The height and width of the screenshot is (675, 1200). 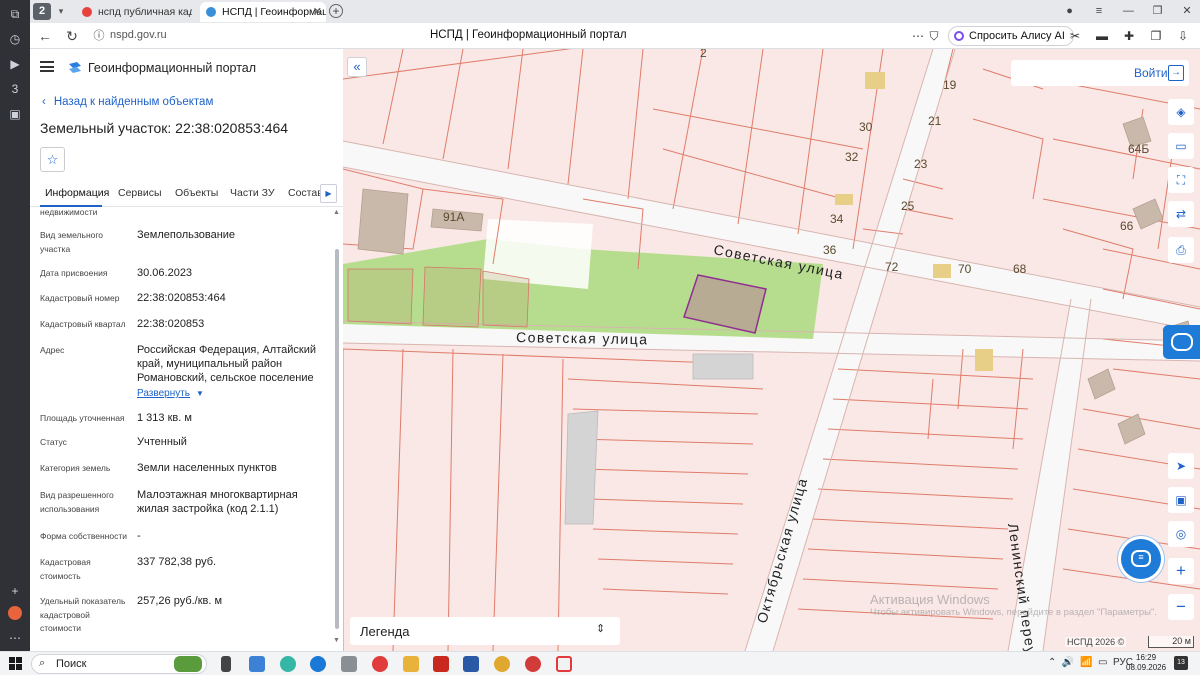 What do you see at coordinates (1181, 607) in the screenshot?
I see `zoom-out-icon: −` at bounding box center [1181, 607].